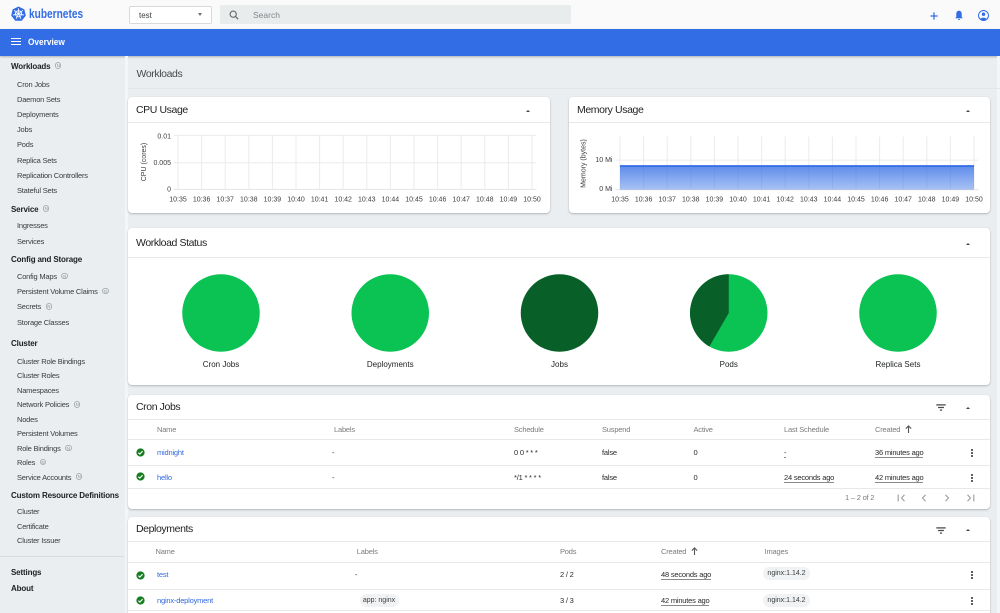  What do you see at coordinates (144, 162) in the screenshot?
I see `svg-text: CPU (cores)` at bounding box center [144, 162].